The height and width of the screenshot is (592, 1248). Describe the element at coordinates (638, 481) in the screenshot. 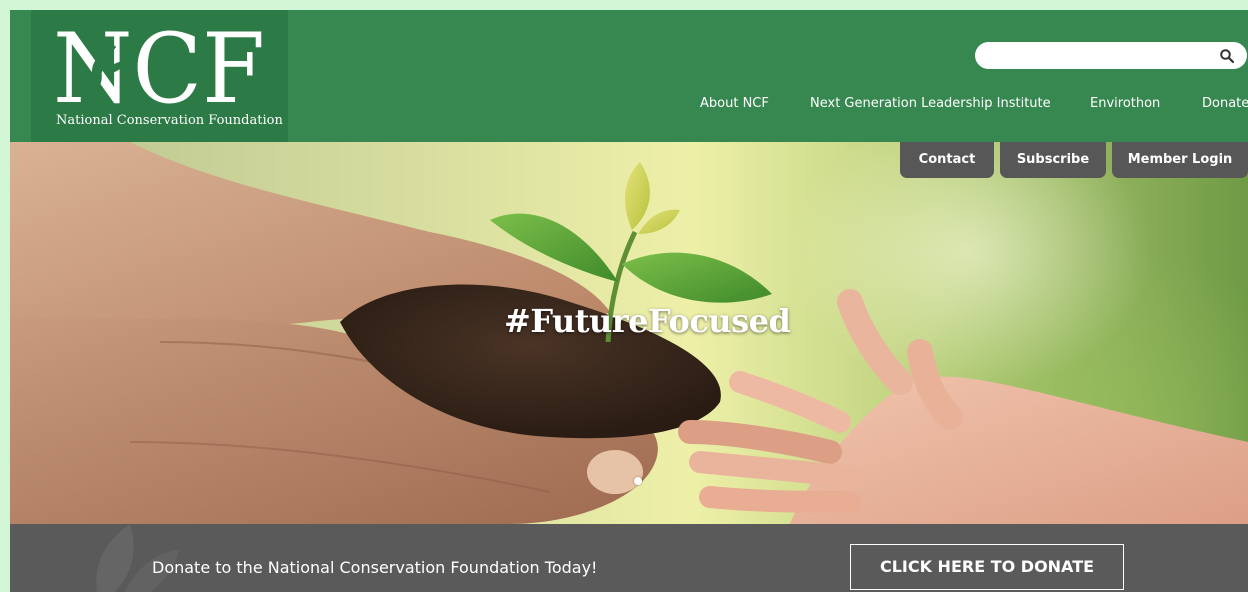

I see `carousel-dot` at that location.